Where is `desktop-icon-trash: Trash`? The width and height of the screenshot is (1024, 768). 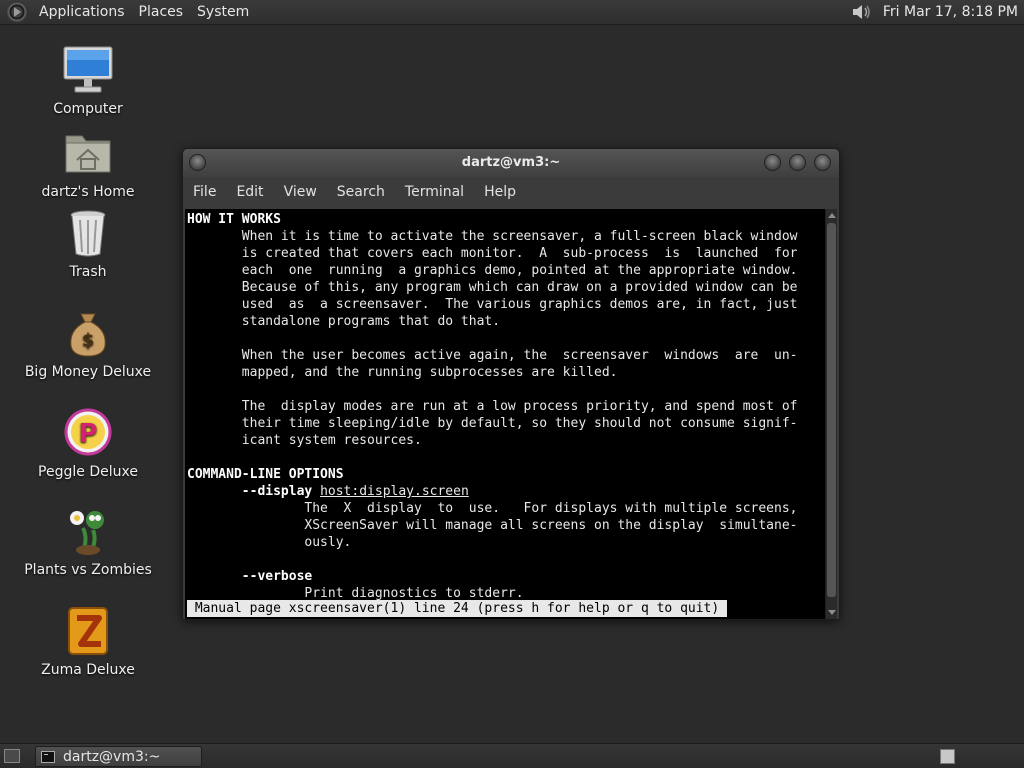 desktop-icon-trash: Trash is located at coordinates (88, 244).